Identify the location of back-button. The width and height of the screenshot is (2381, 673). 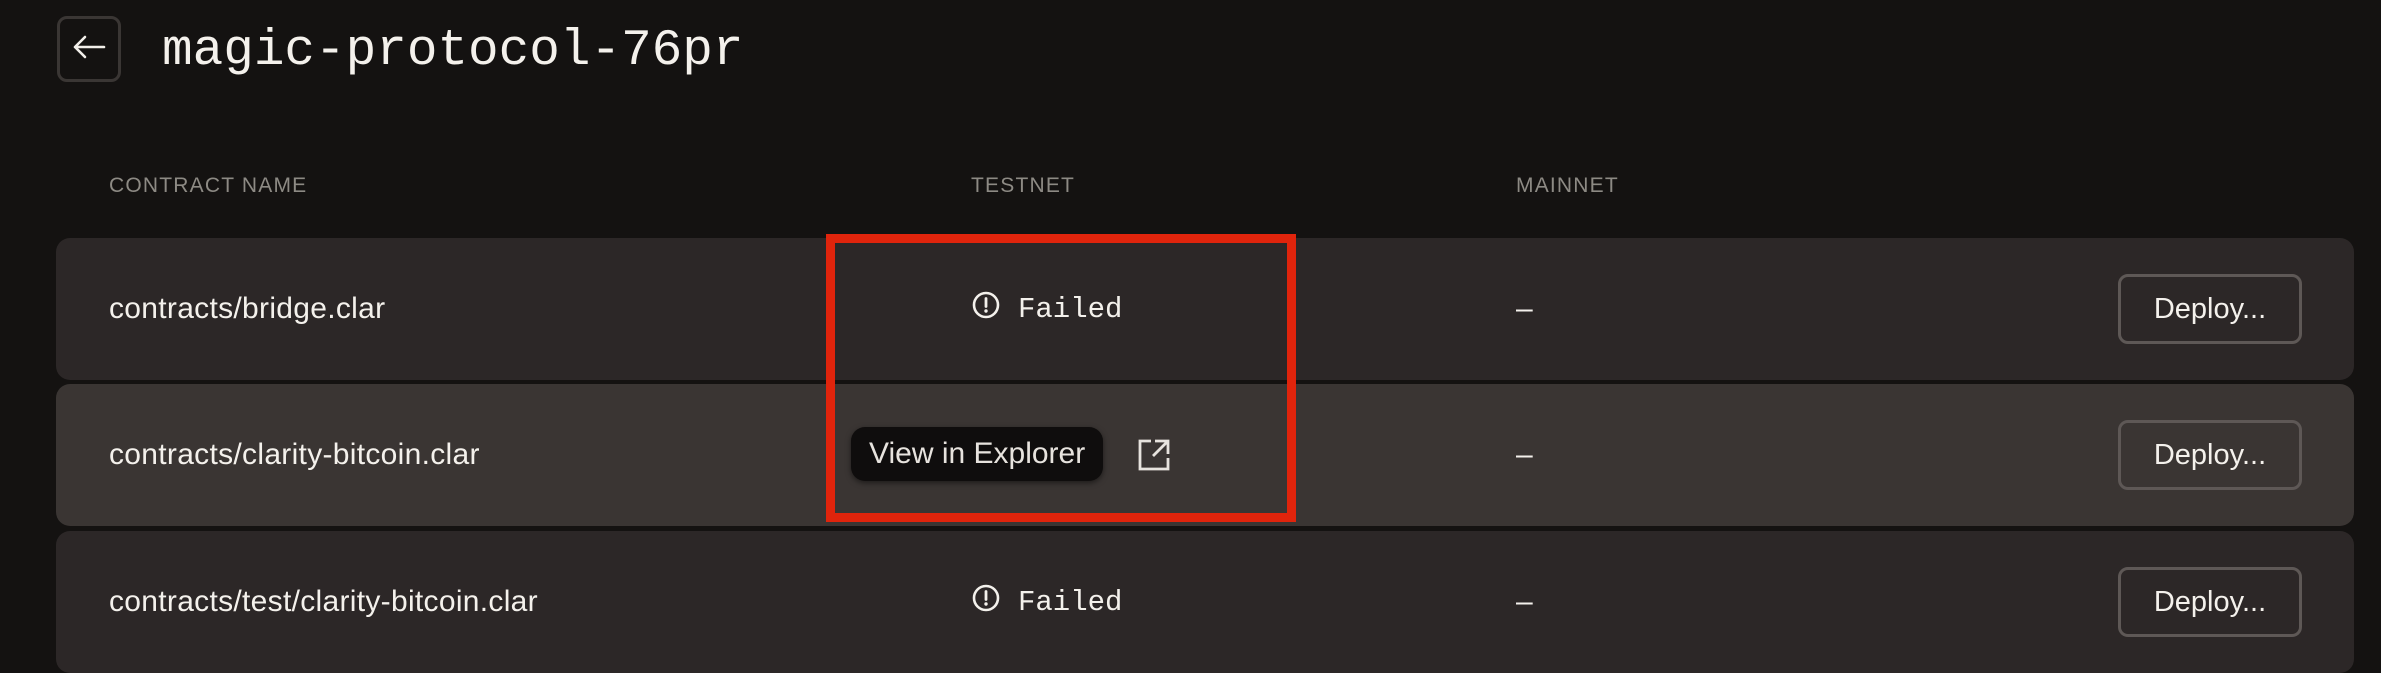
(89, 49).